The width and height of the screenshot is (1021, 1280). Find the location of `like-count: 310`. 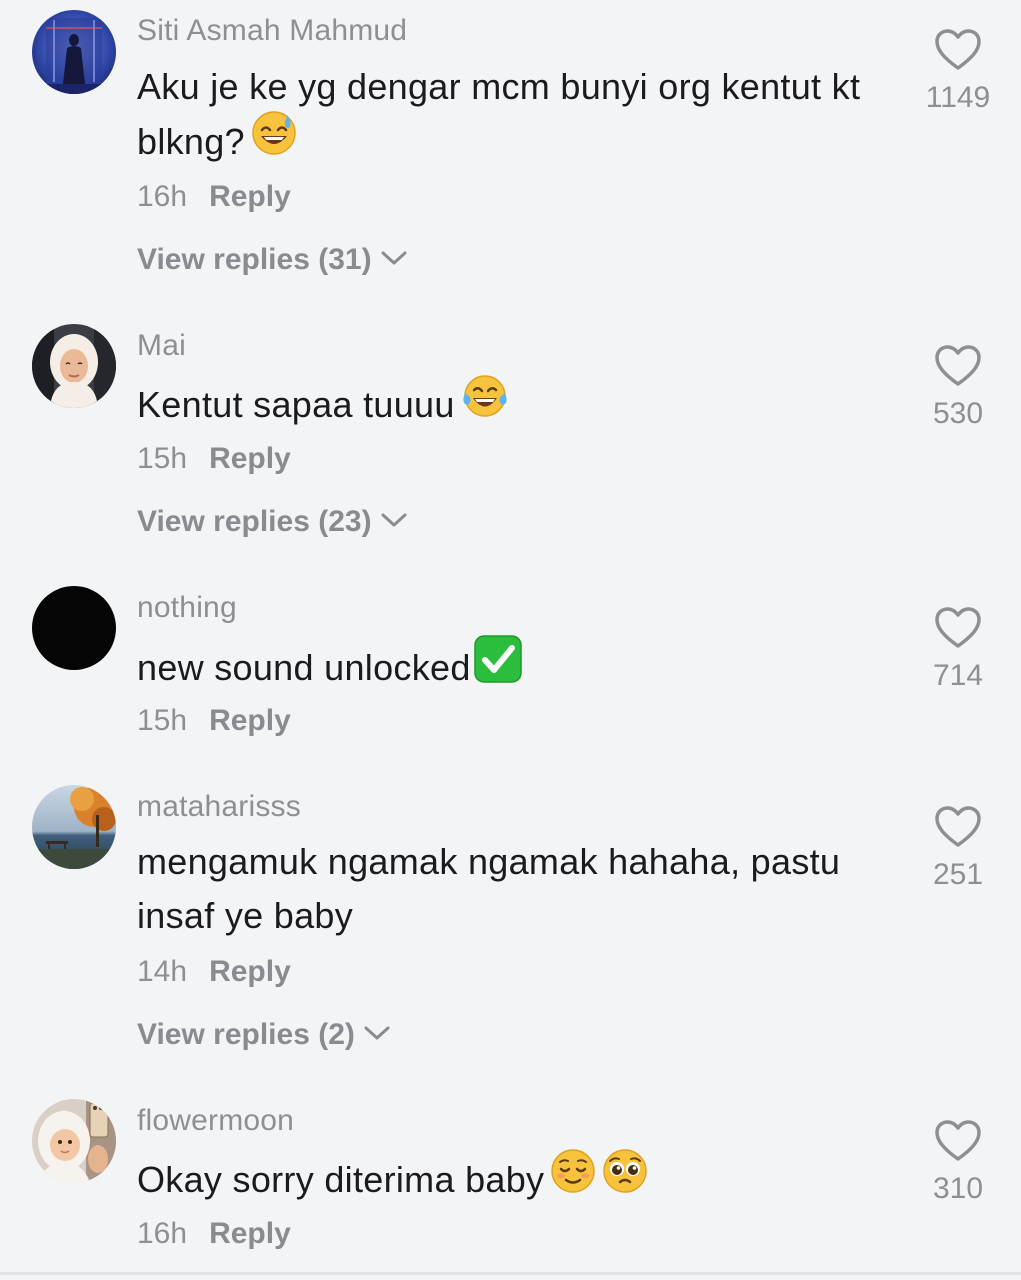

like-count: 310 is located at coordinates (958, 1188).